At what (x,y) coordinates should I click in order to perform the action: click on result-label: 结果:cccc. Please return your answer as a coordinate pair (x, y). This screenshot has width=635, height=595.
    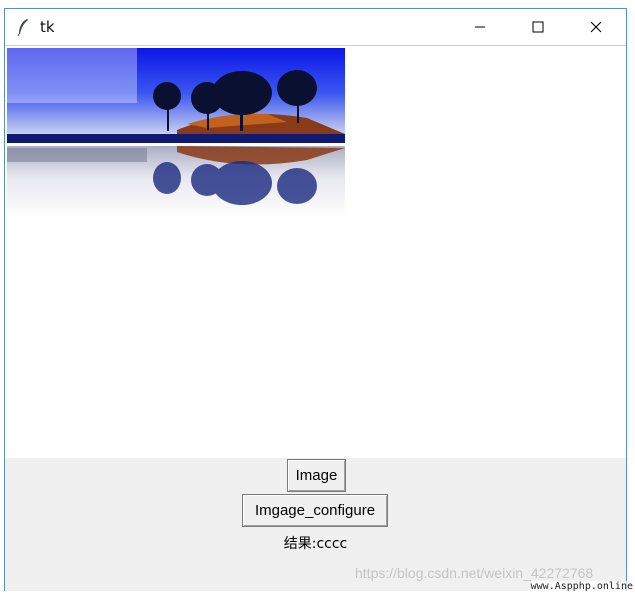
    Looking at the image, I should click on (315, 544).